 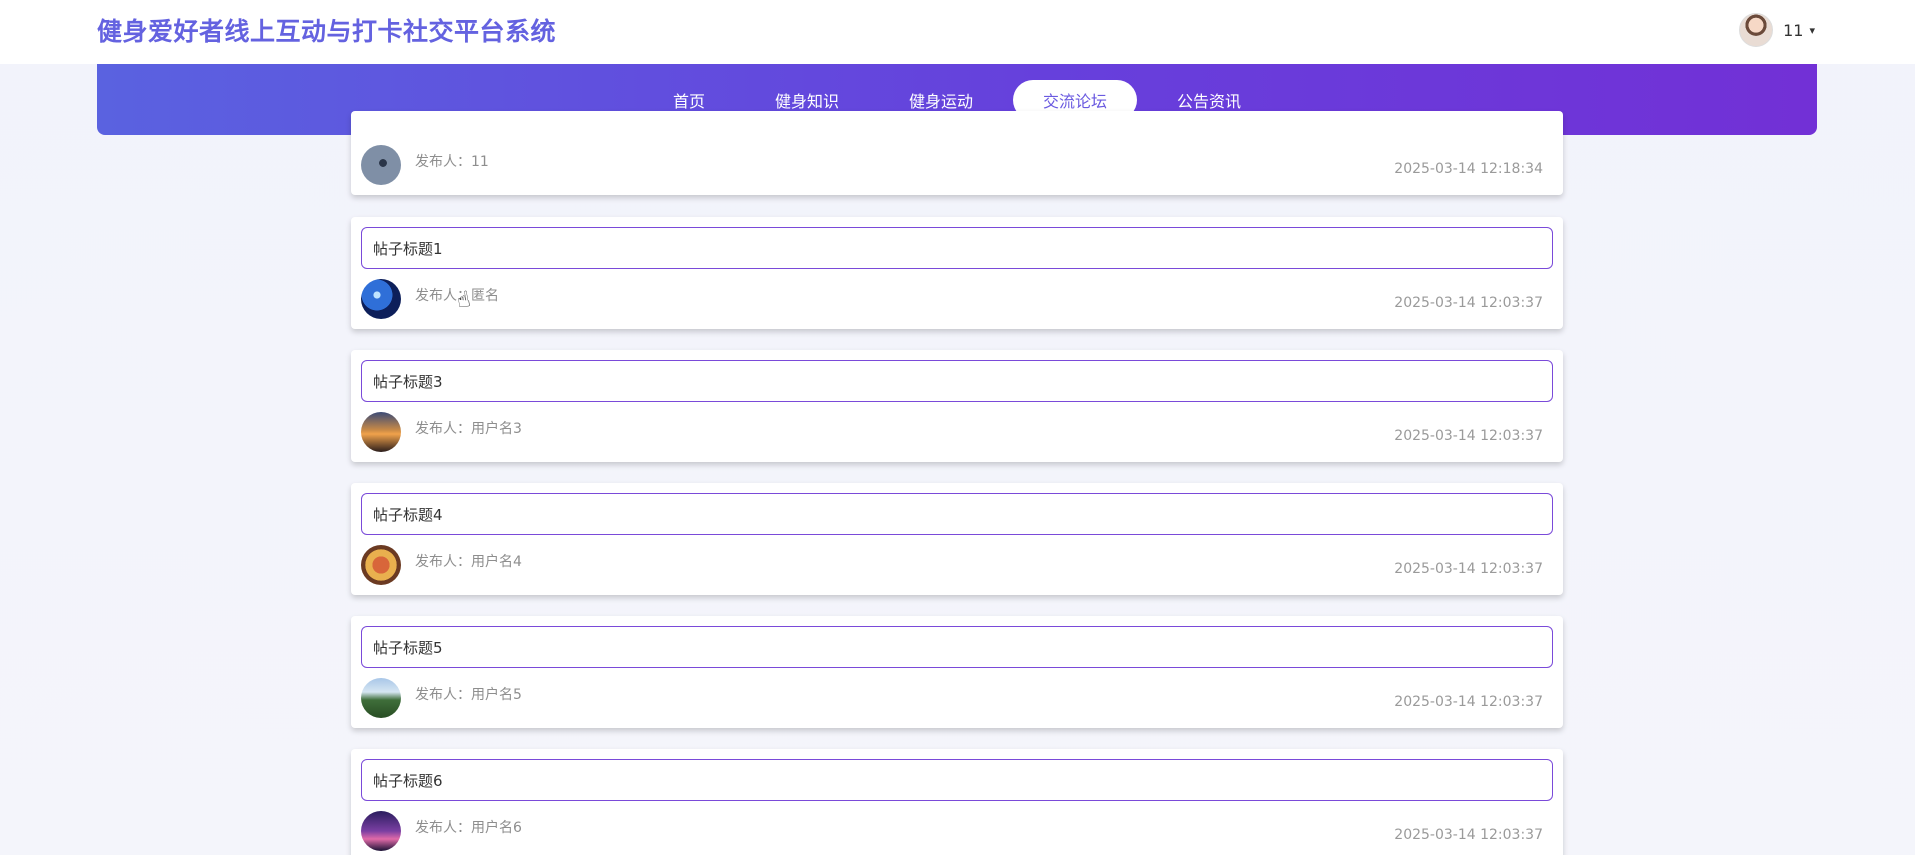 What do you see at coordinates (957, 32) in the screenshot?
I see `top-header: 健身爱好者线上互动与打卡社交平台系统 11 ▾` at bounding box center [957, 32].